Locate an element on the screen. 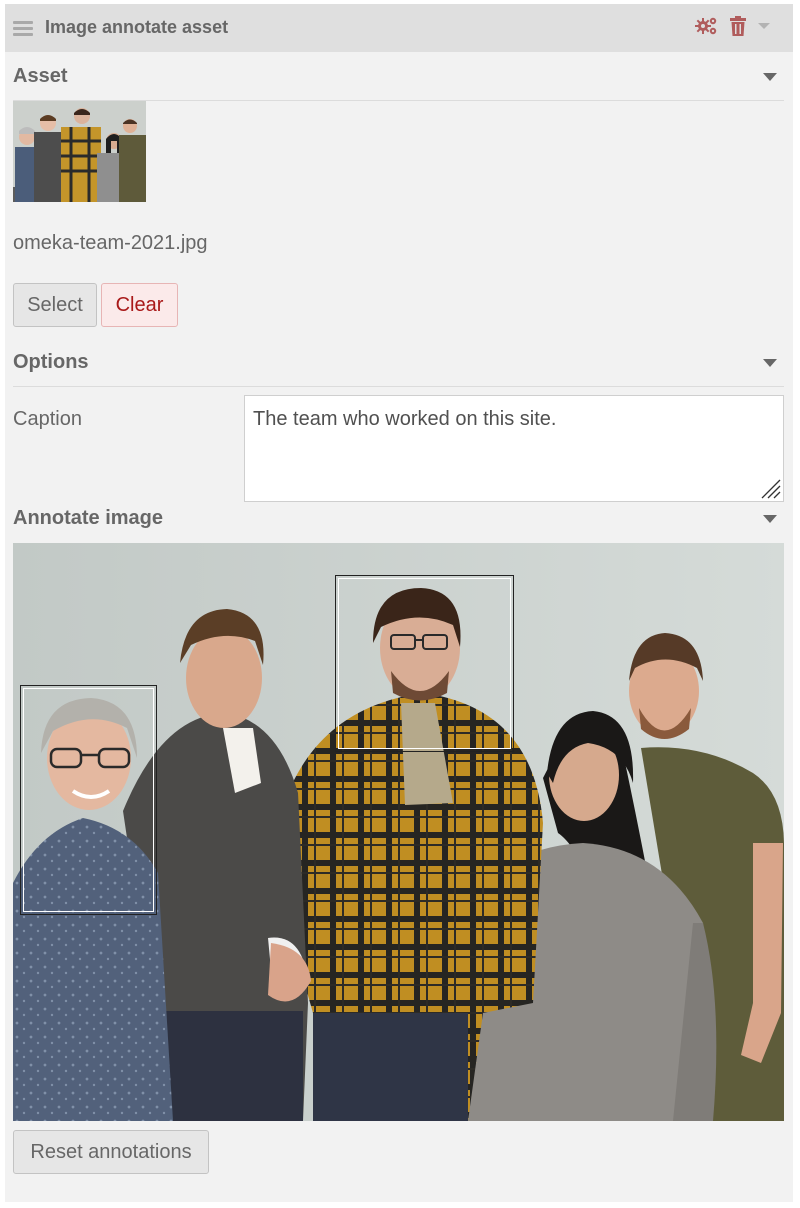 The width and height of the screenshot is (800, 1208). block-title: Image annotate asset is located at coordinates (137, 27).